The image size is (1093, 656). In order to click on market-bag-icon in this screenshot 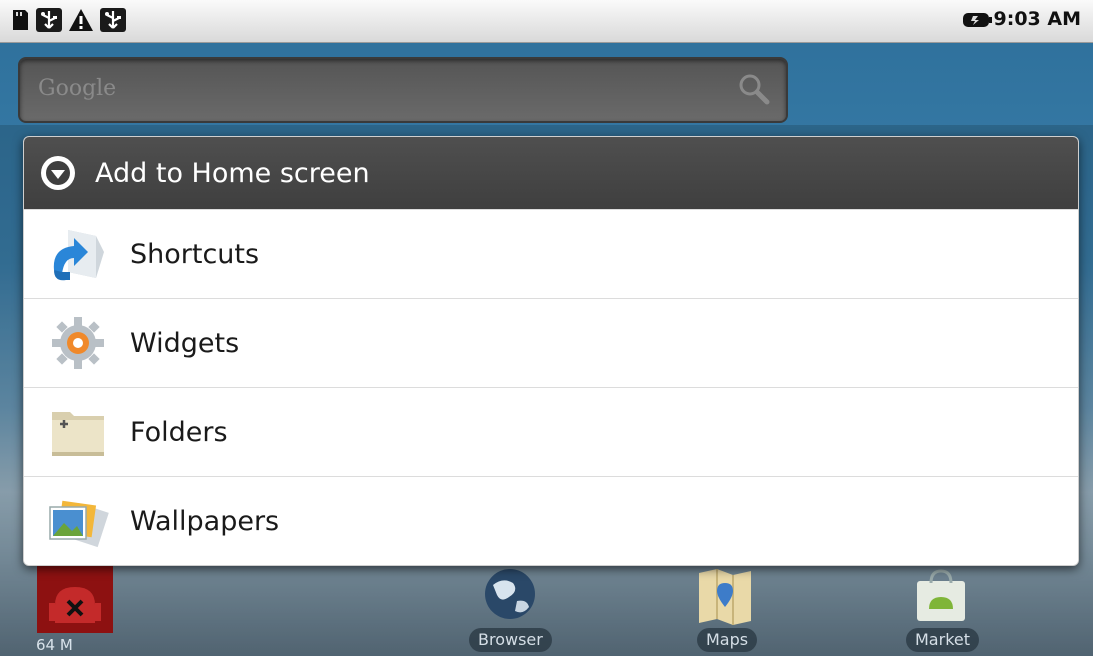, I will do `click(941, 595)`.